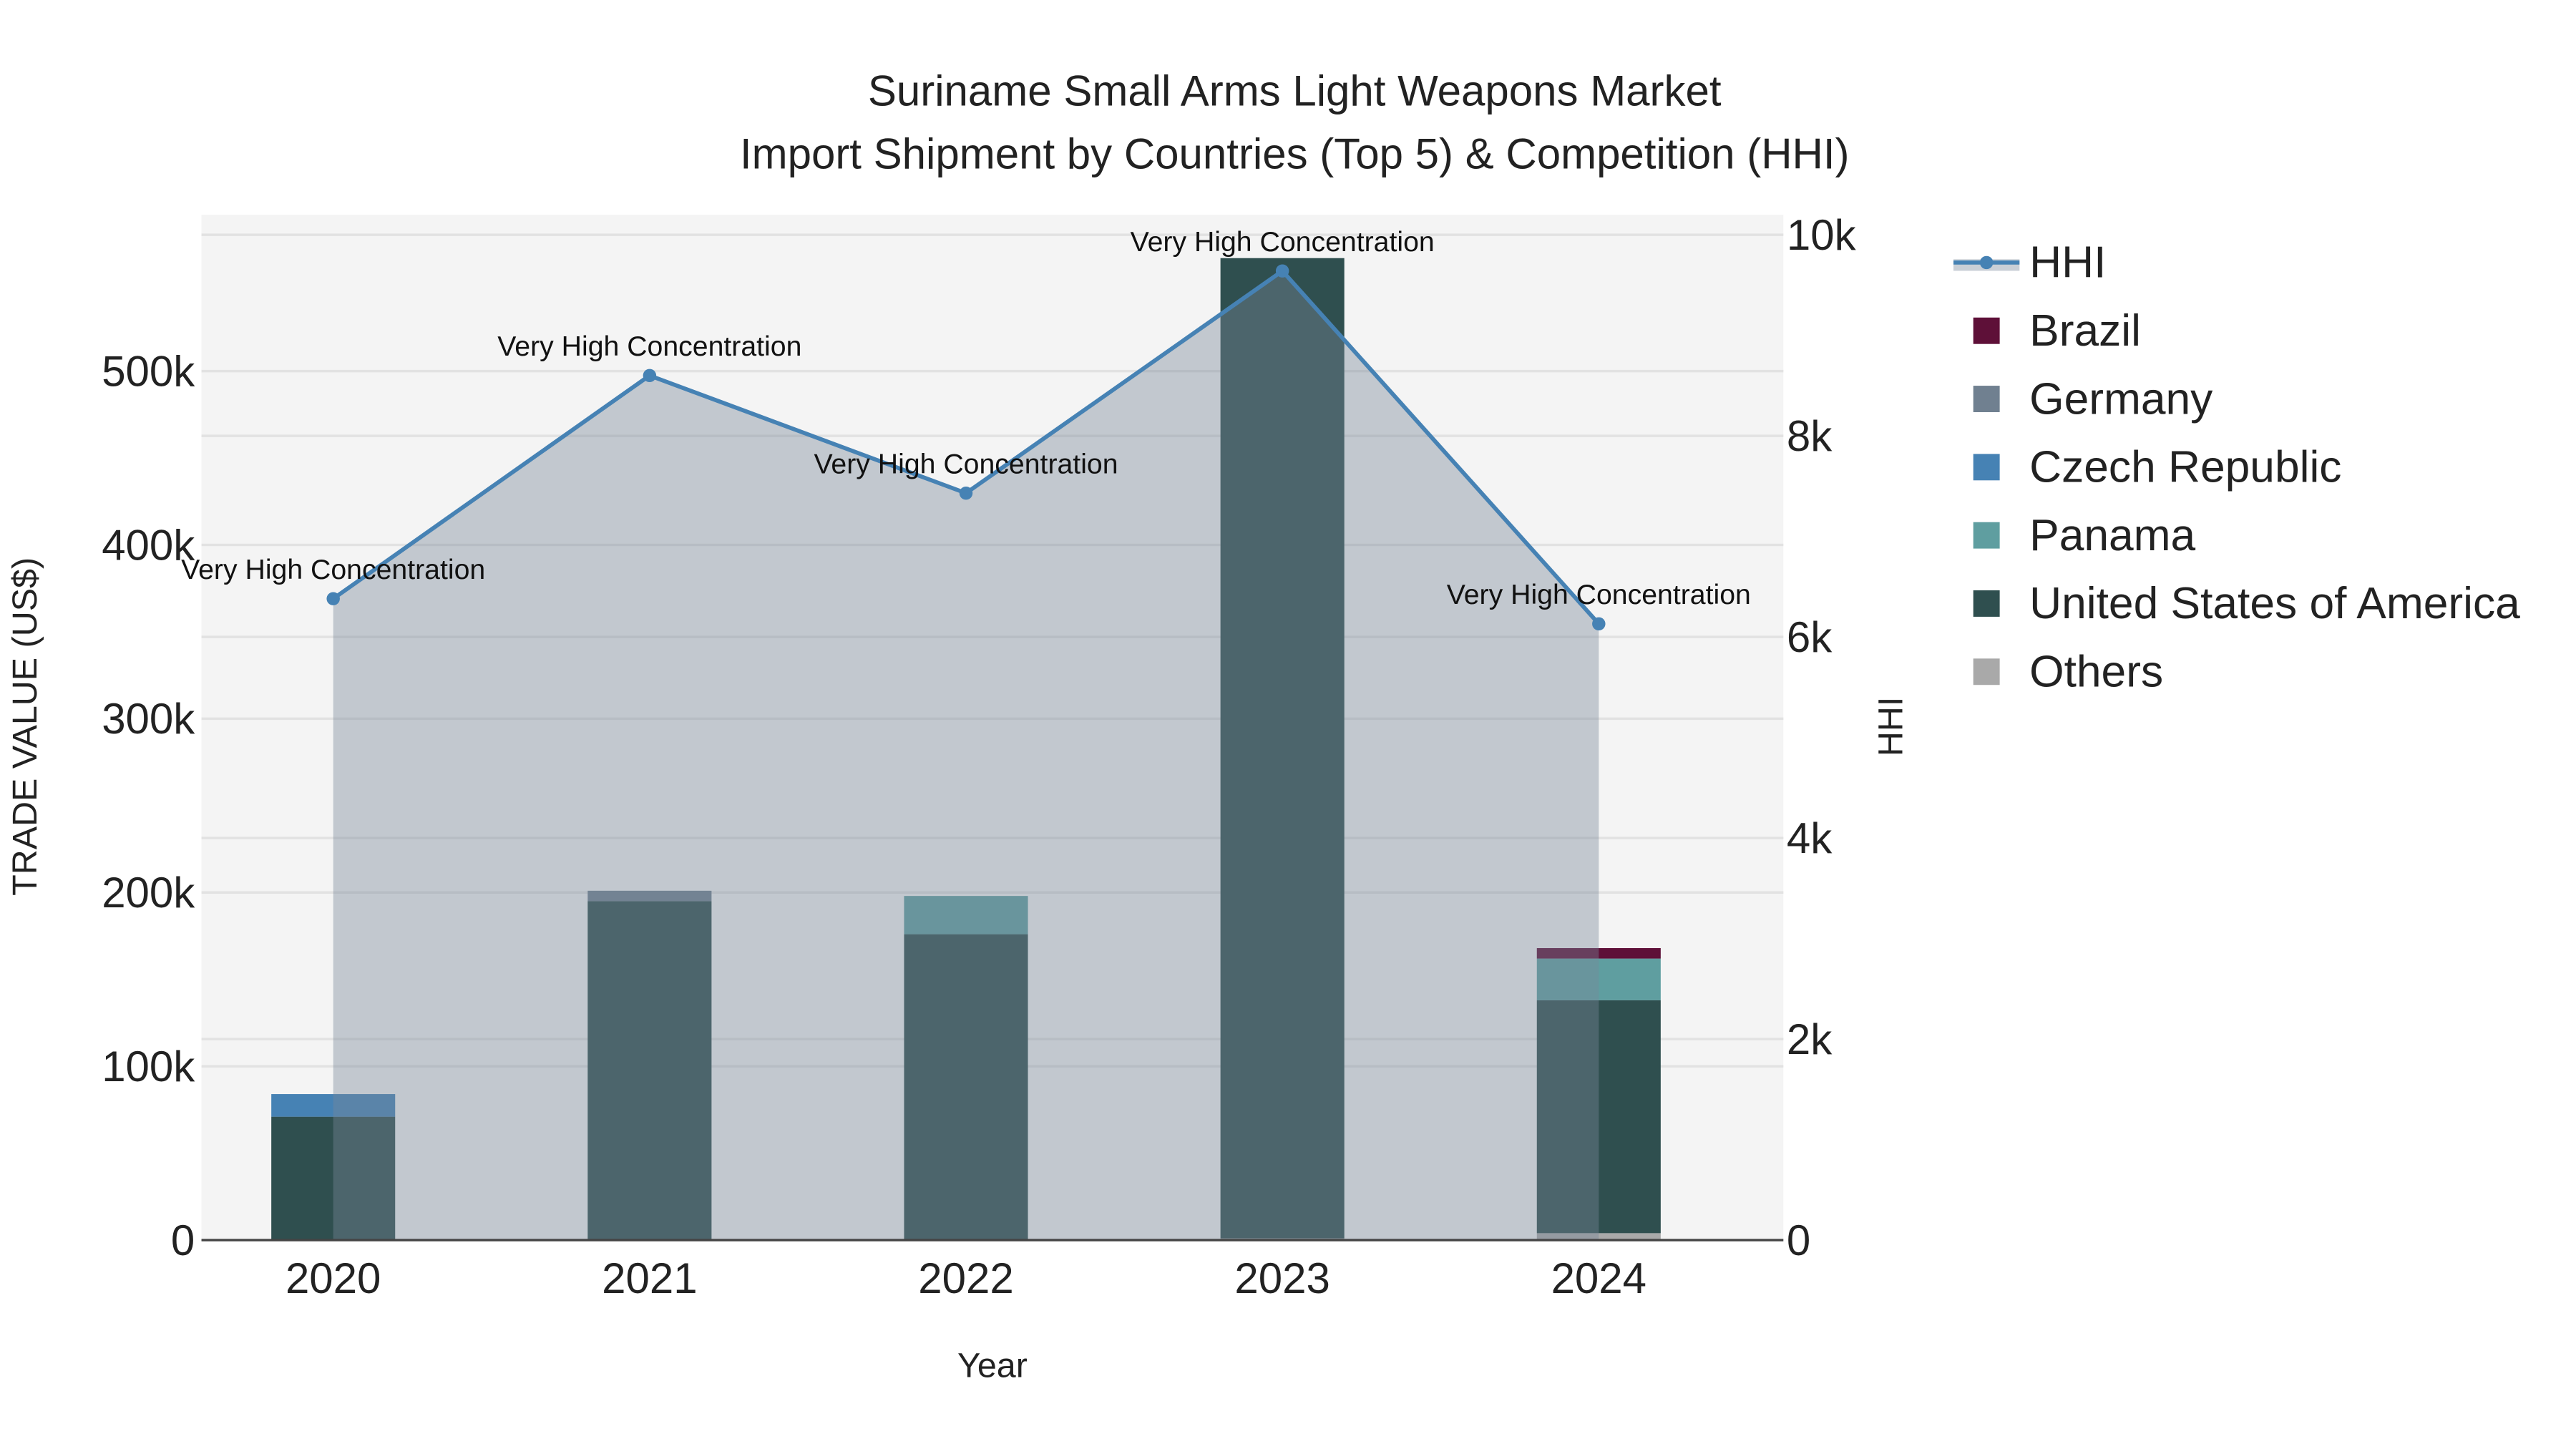 The image size is (2576, 1449). What do you see at coordinates (148, 1067) in the screenshot?
I see `y-tick-label: 100k` at bounding box center [148, 1067].